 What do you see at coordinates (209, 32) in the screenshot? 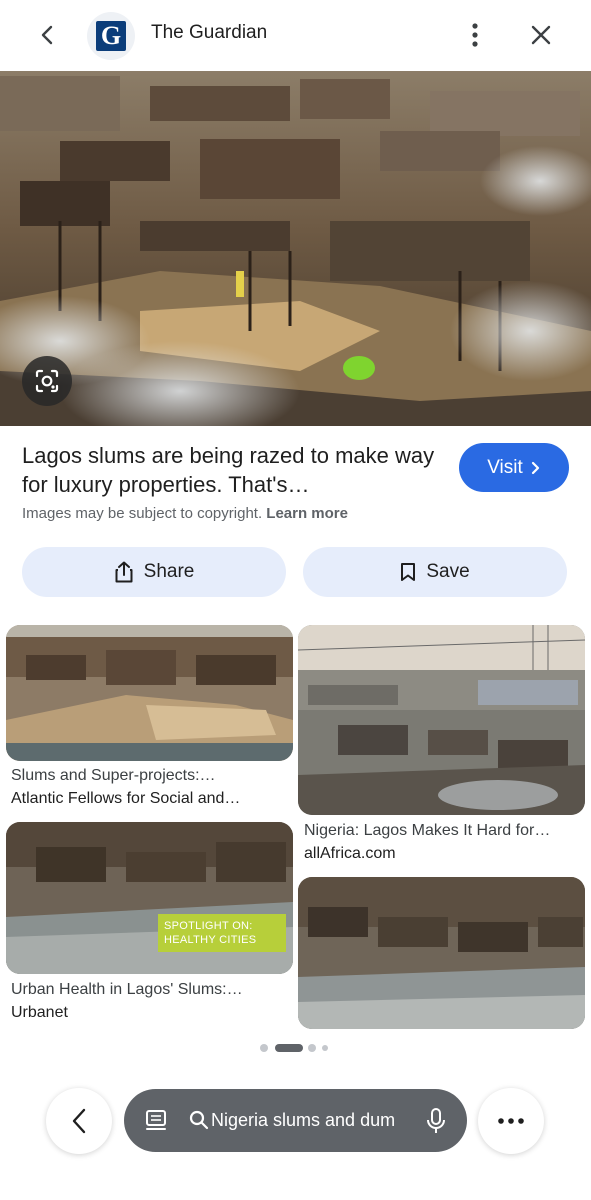
I see `site-title: The Guardian` at bounding box center [209, 32].